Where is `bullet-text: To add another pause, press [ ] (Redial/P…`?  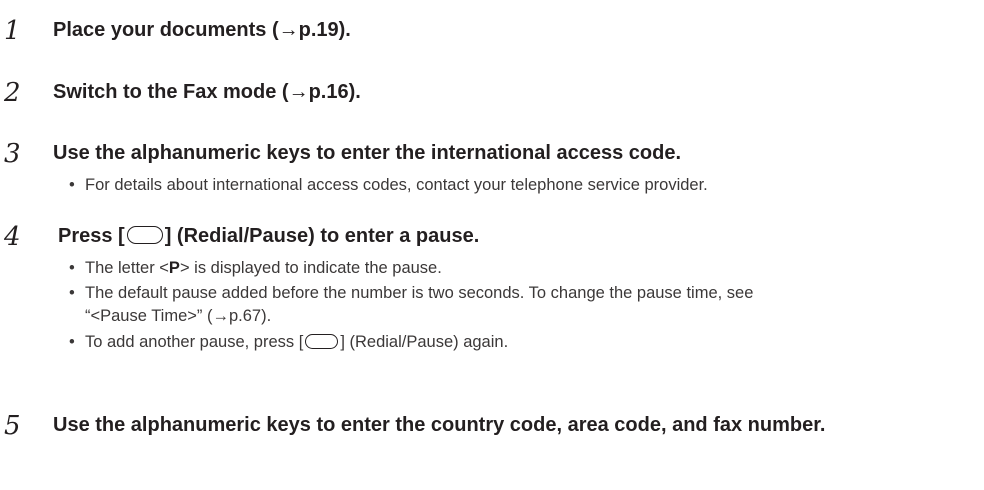 bullet-text: To add another pause, press [ ] (Redial/P… is located at coordinates (524, 342).